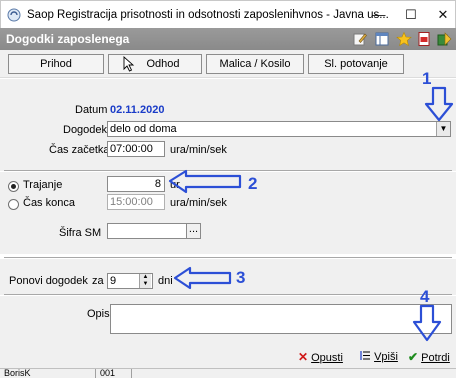 The width and height of the screenshot is (456, 378). Describe the element at coordinates (255, 64) in the screenshot. I see `malica-button: Malica / Kosilo` at that location.